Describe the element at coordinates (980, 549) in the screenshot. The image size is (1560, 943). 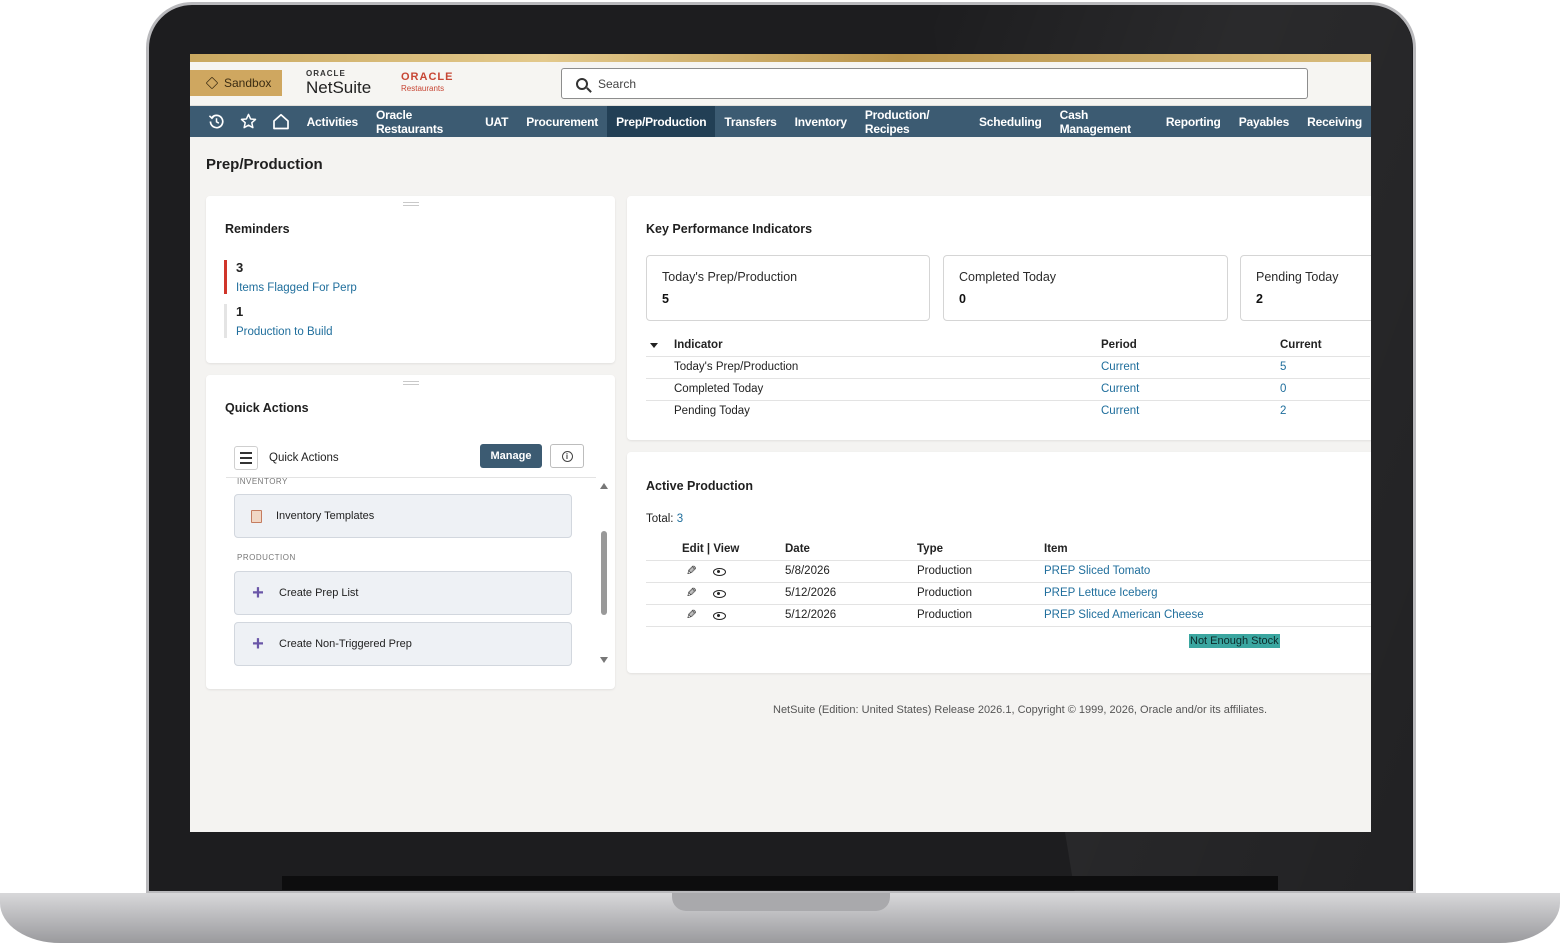
I see `column-header: Type` at that location.